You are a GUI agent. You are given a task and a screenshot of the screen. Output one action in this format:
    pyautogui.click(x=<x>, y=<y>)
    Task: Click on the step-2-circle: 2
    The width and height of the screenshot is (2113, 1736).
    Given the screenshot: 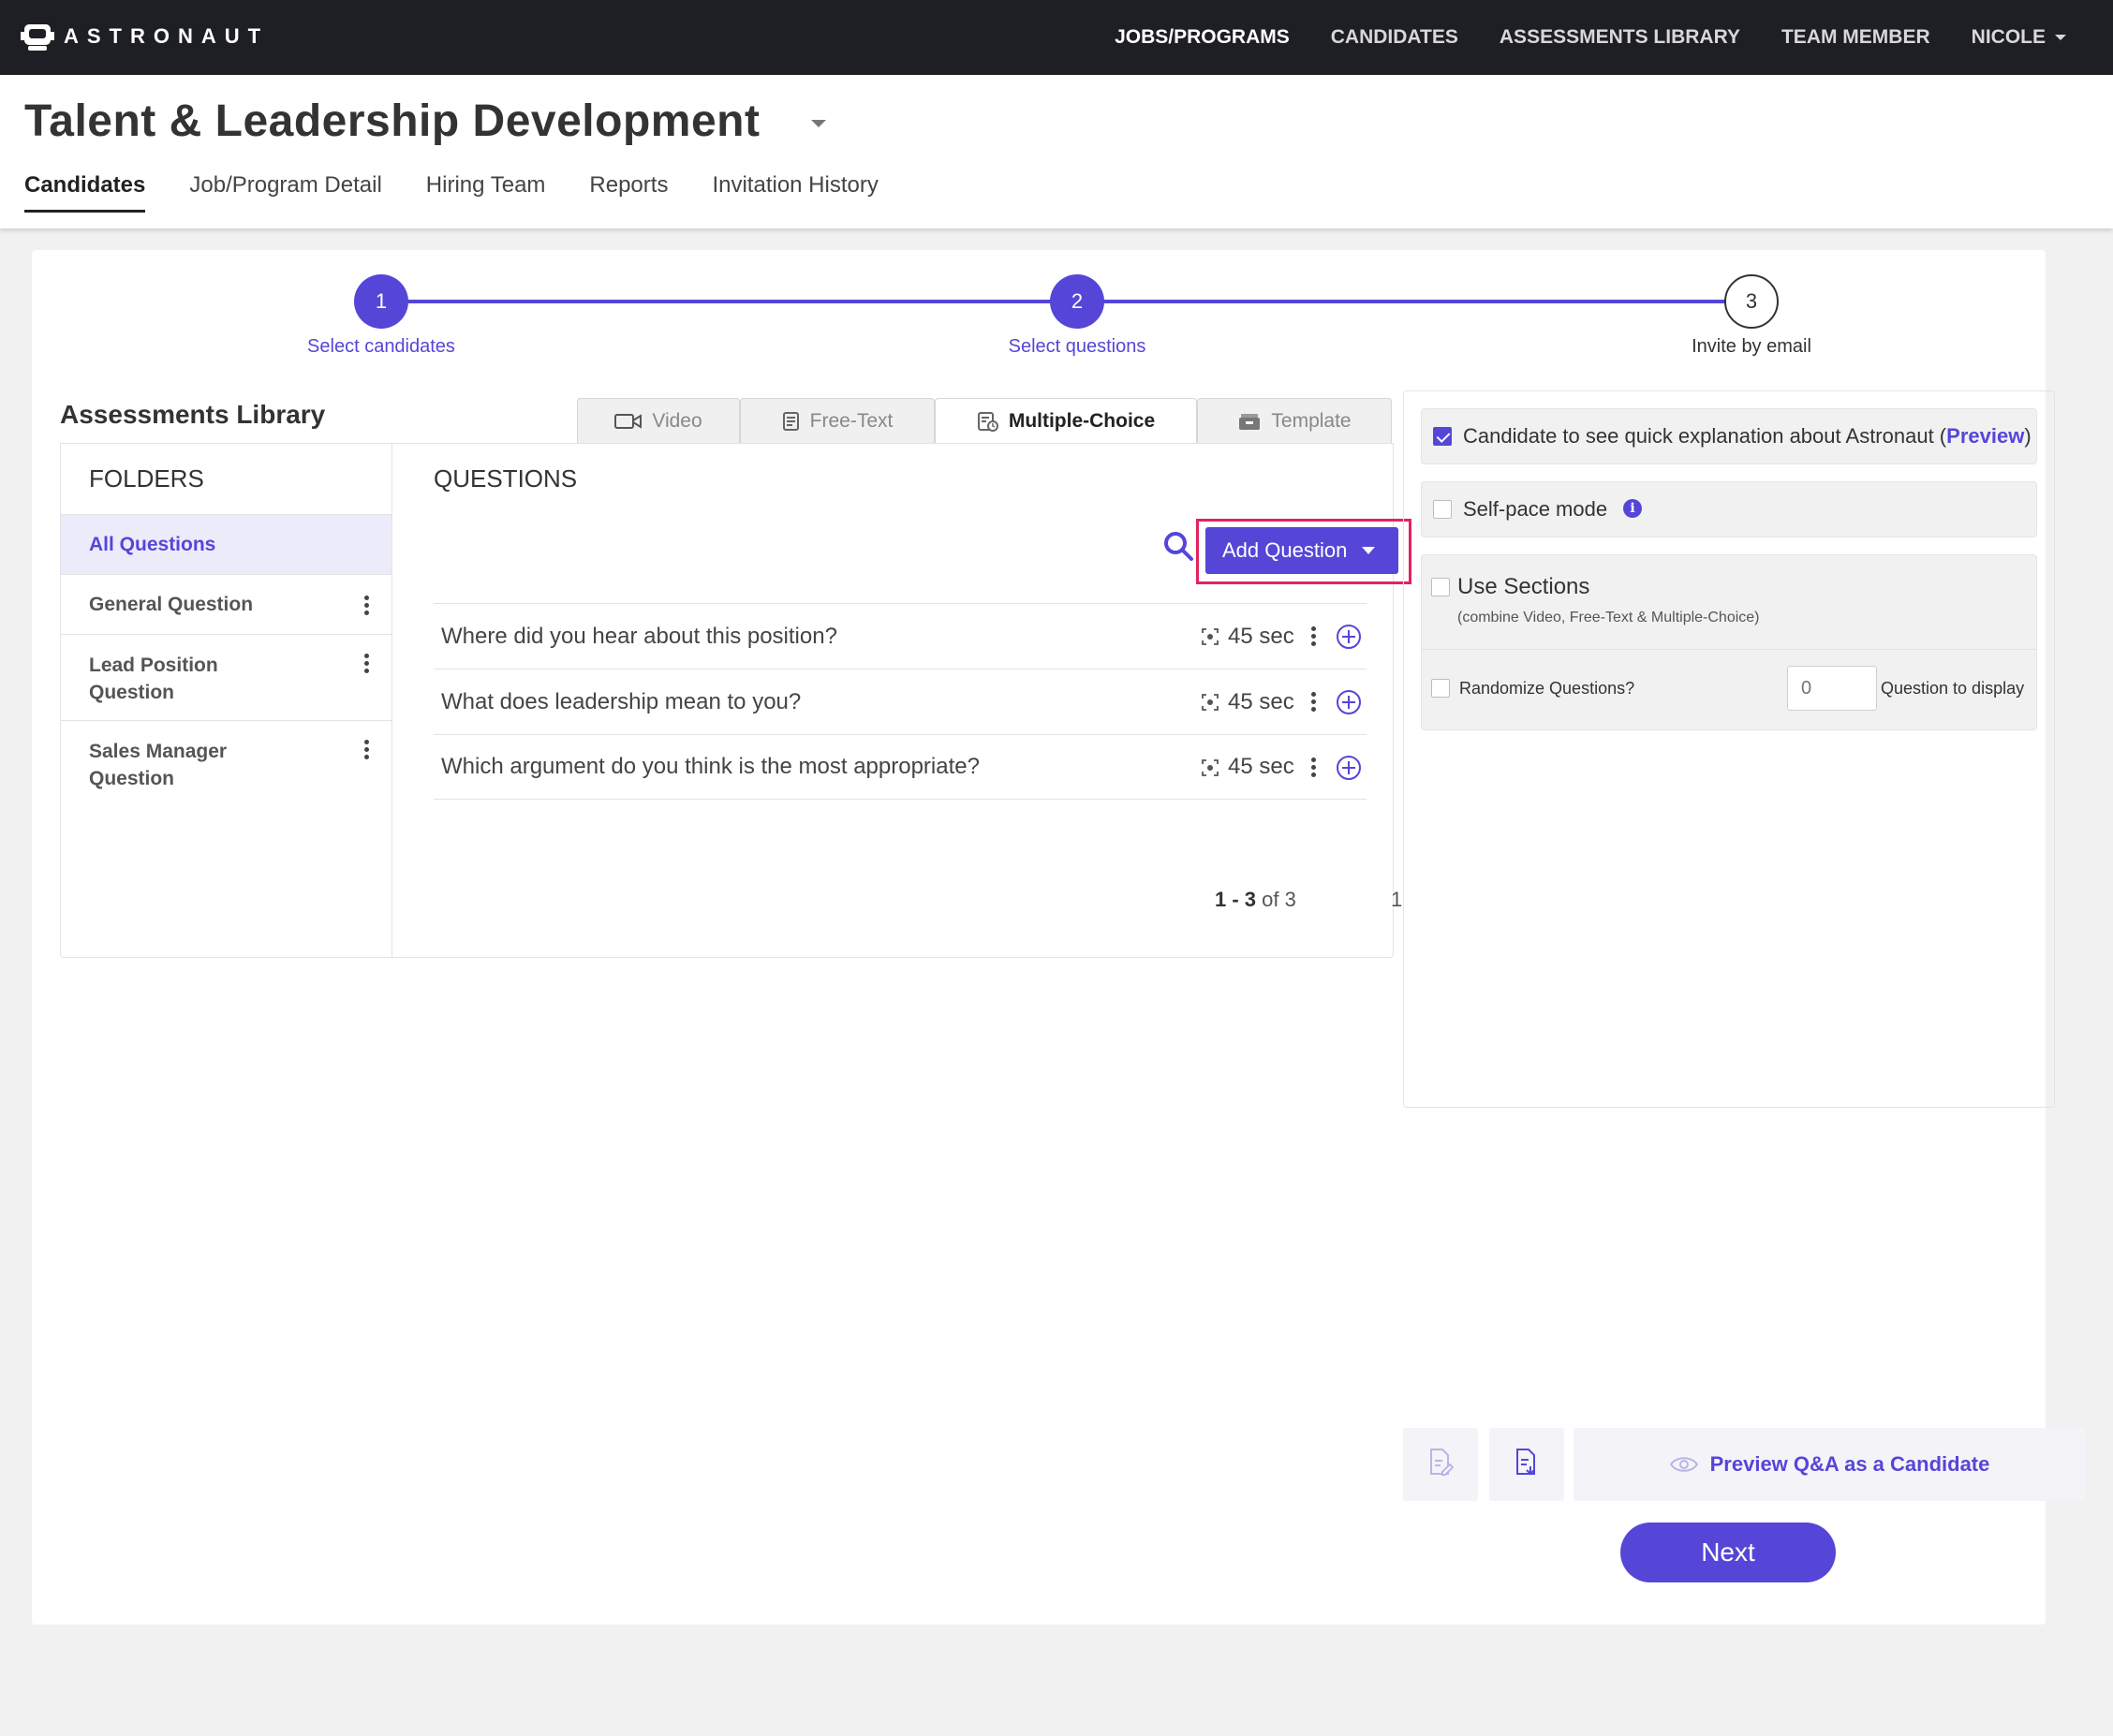 What is the action you would take?
    pyautogui.click(x=1077, y=302)
    